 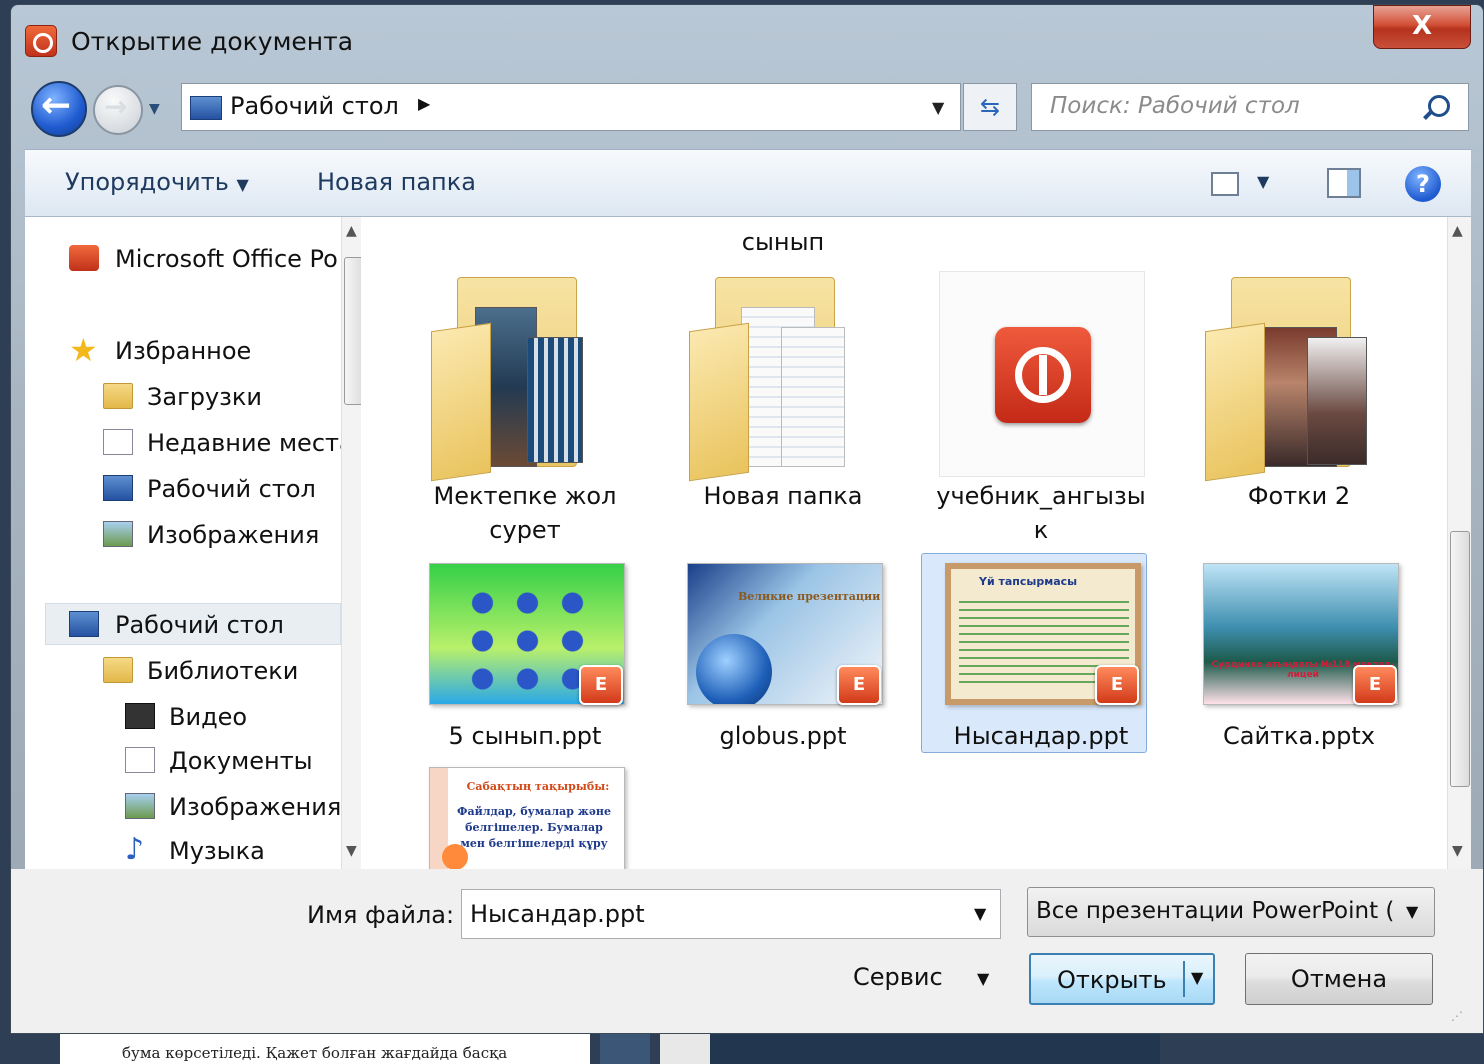 I want to click on file-label: Новая папка, so click(x=783, y=496).